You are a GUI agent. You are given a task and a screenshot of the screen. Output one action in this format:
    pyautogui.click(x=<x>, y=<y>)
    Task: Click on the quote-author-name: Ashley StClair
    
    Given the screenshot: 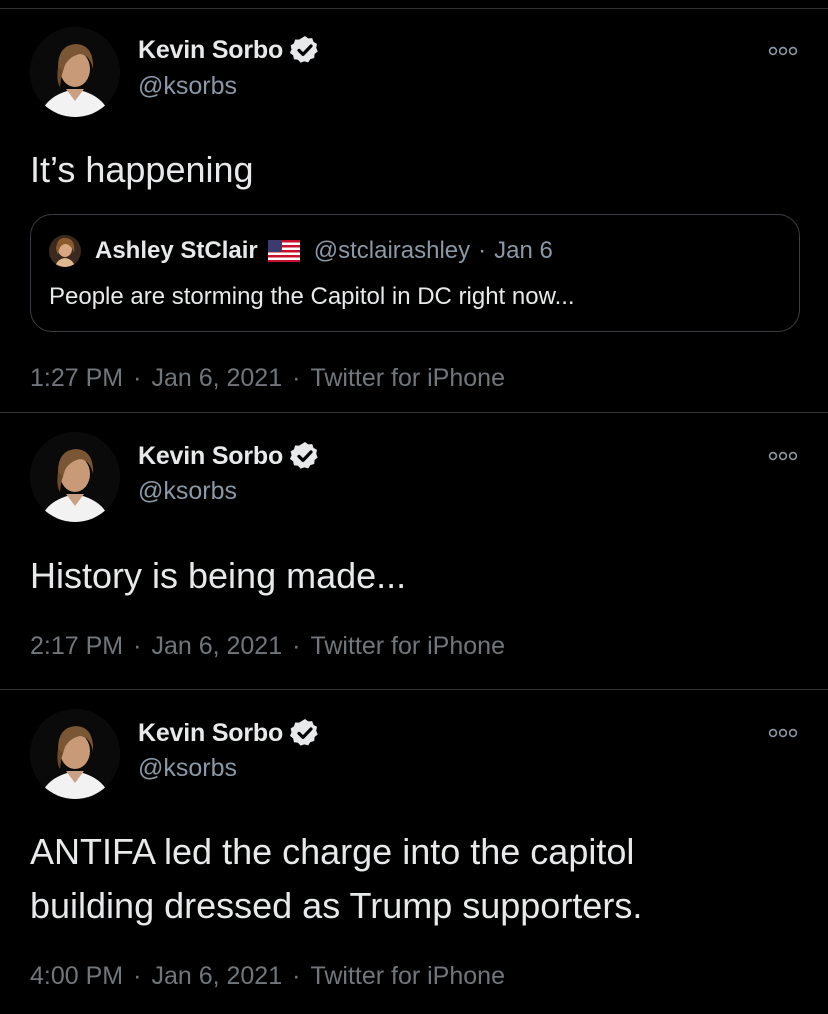 What is the action you would take?
    pyautogui.click(x=176, y=250)
    